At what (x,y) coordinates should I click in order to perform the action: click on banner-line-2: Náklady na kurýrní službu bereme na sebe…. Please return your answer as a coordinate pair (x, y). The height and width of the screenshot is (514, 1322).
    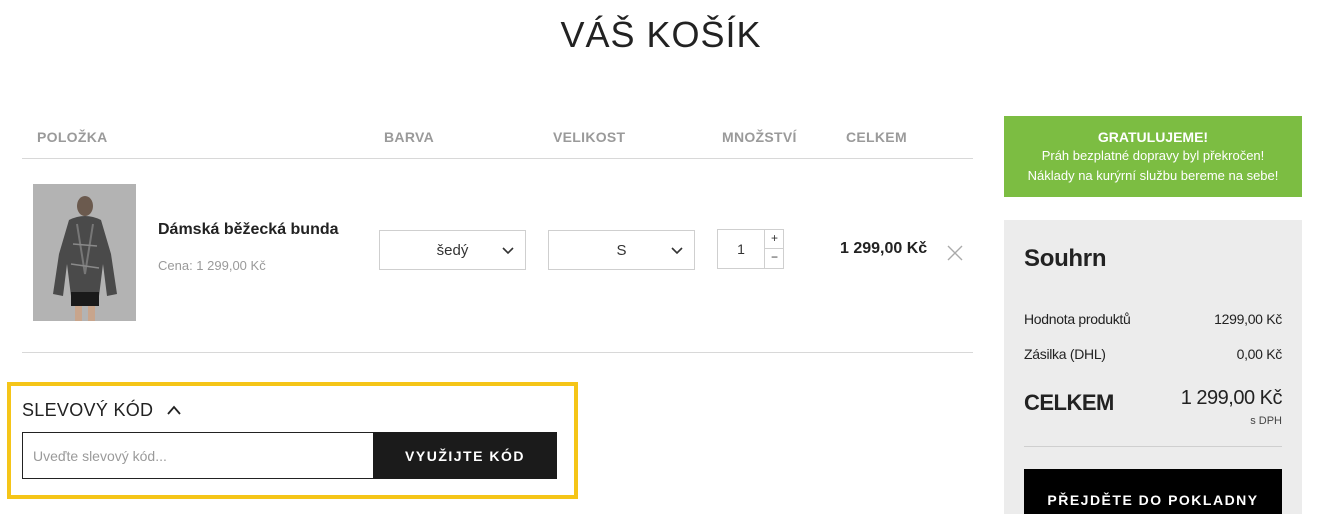
    Looking at the image, I should click on (1153, 175).